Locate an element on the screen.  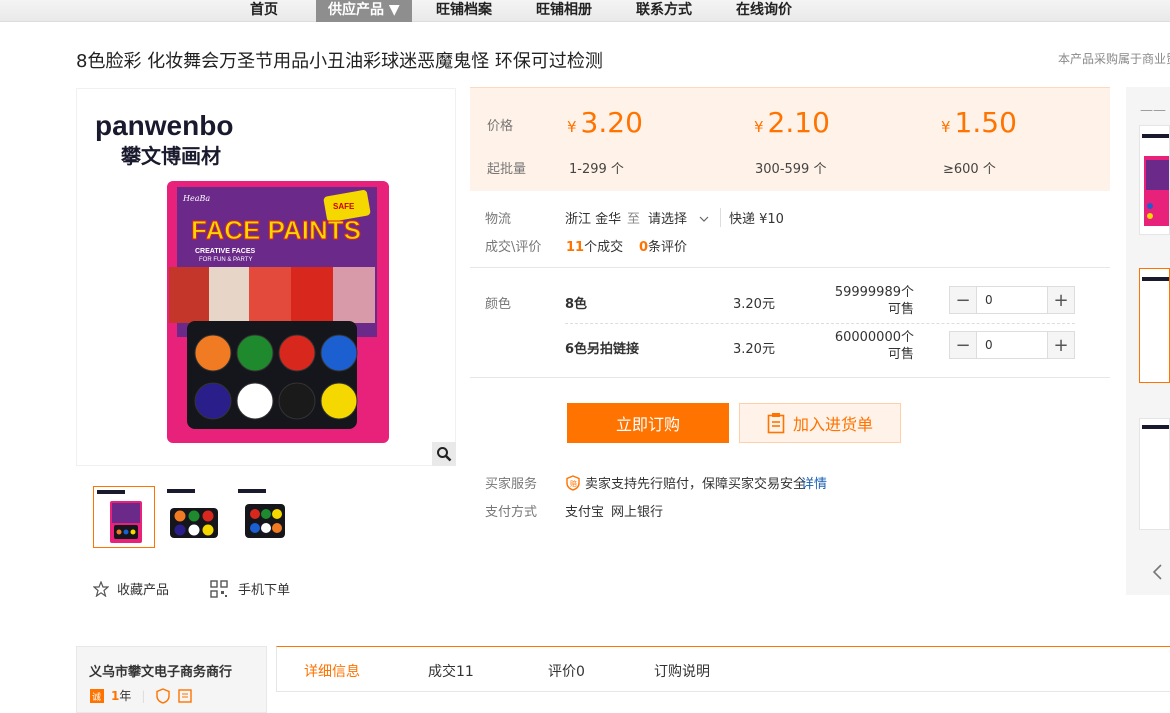
shield-icon is located at coordinates (163, 695).